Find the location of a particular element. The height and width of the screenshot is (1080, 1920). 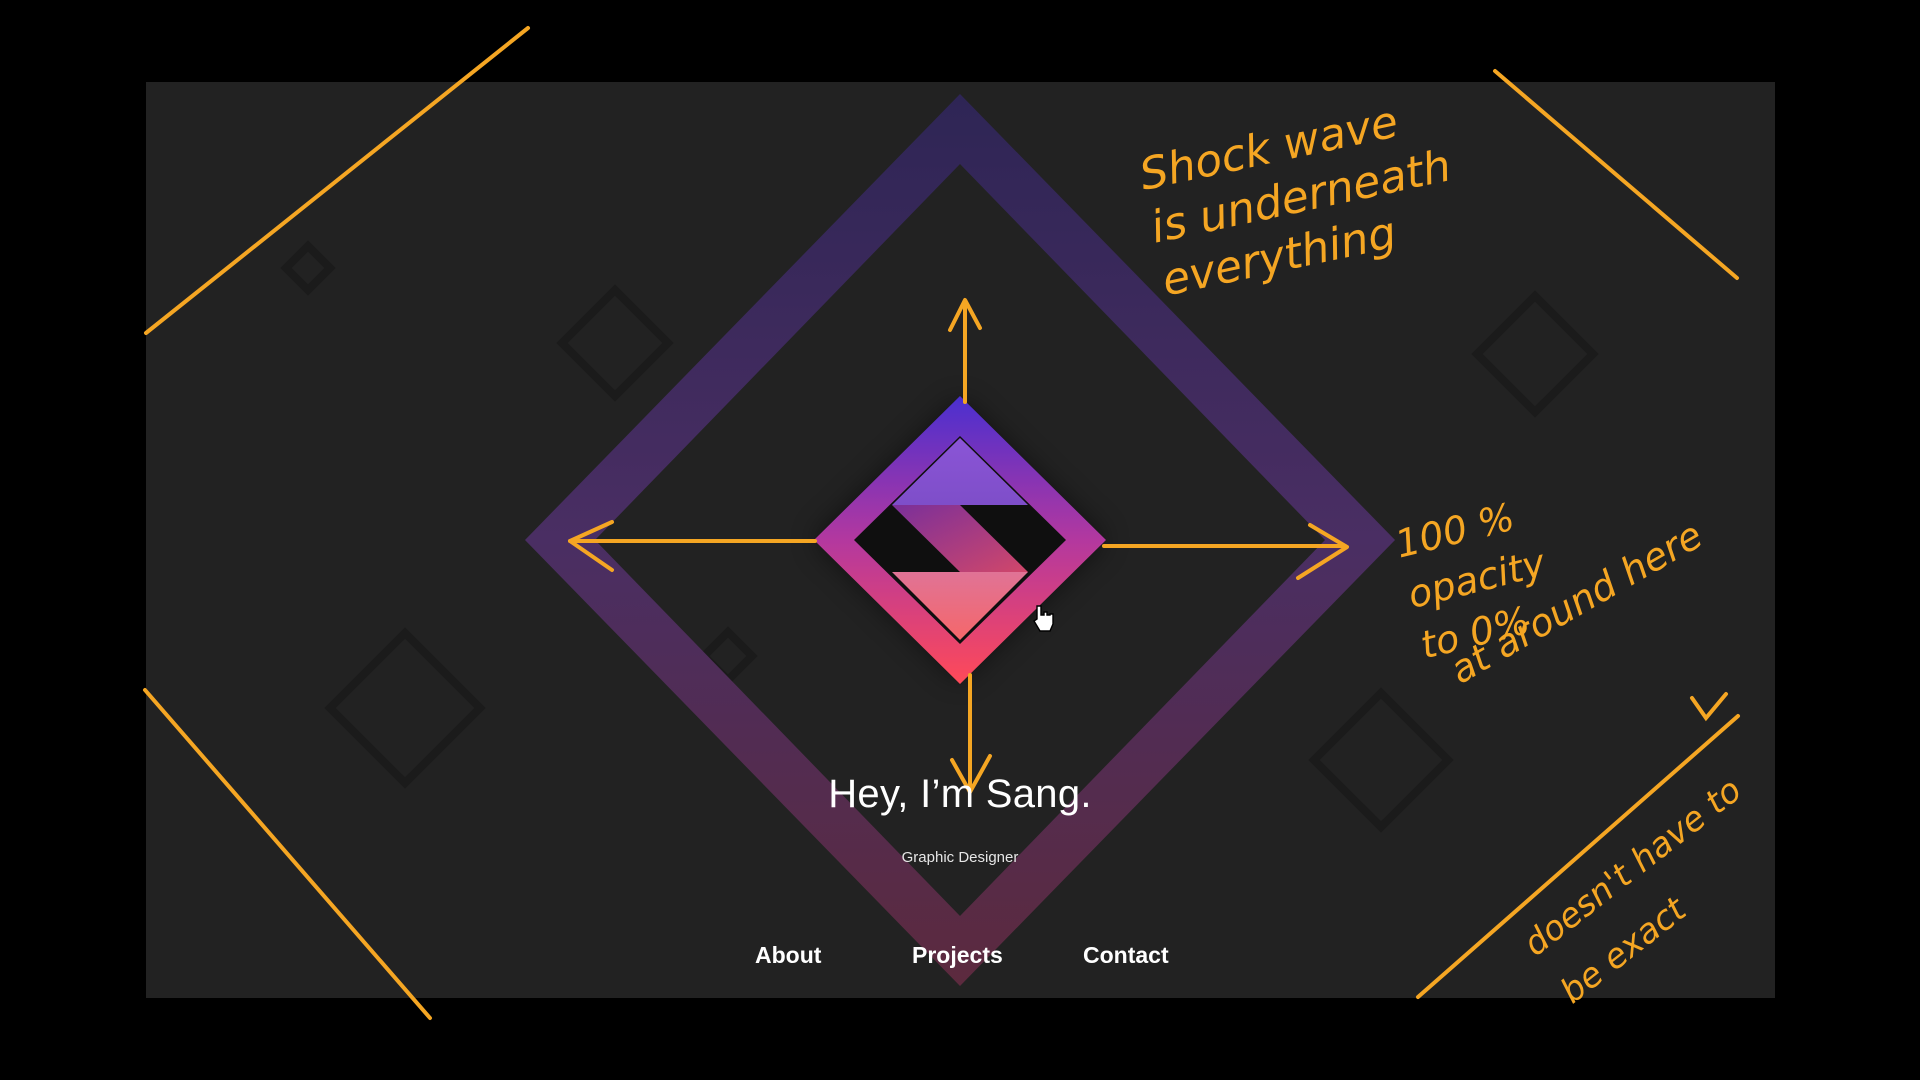

nav-link-contact: Contact is located at coordinates (1126, 955).